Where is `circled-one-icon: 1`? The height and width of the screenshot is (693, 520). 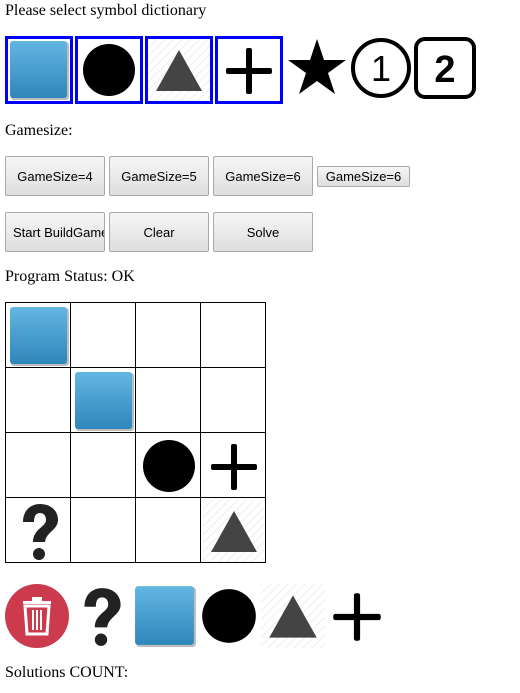 circled-one-icon: 1 is located at coordinates (381, 68).